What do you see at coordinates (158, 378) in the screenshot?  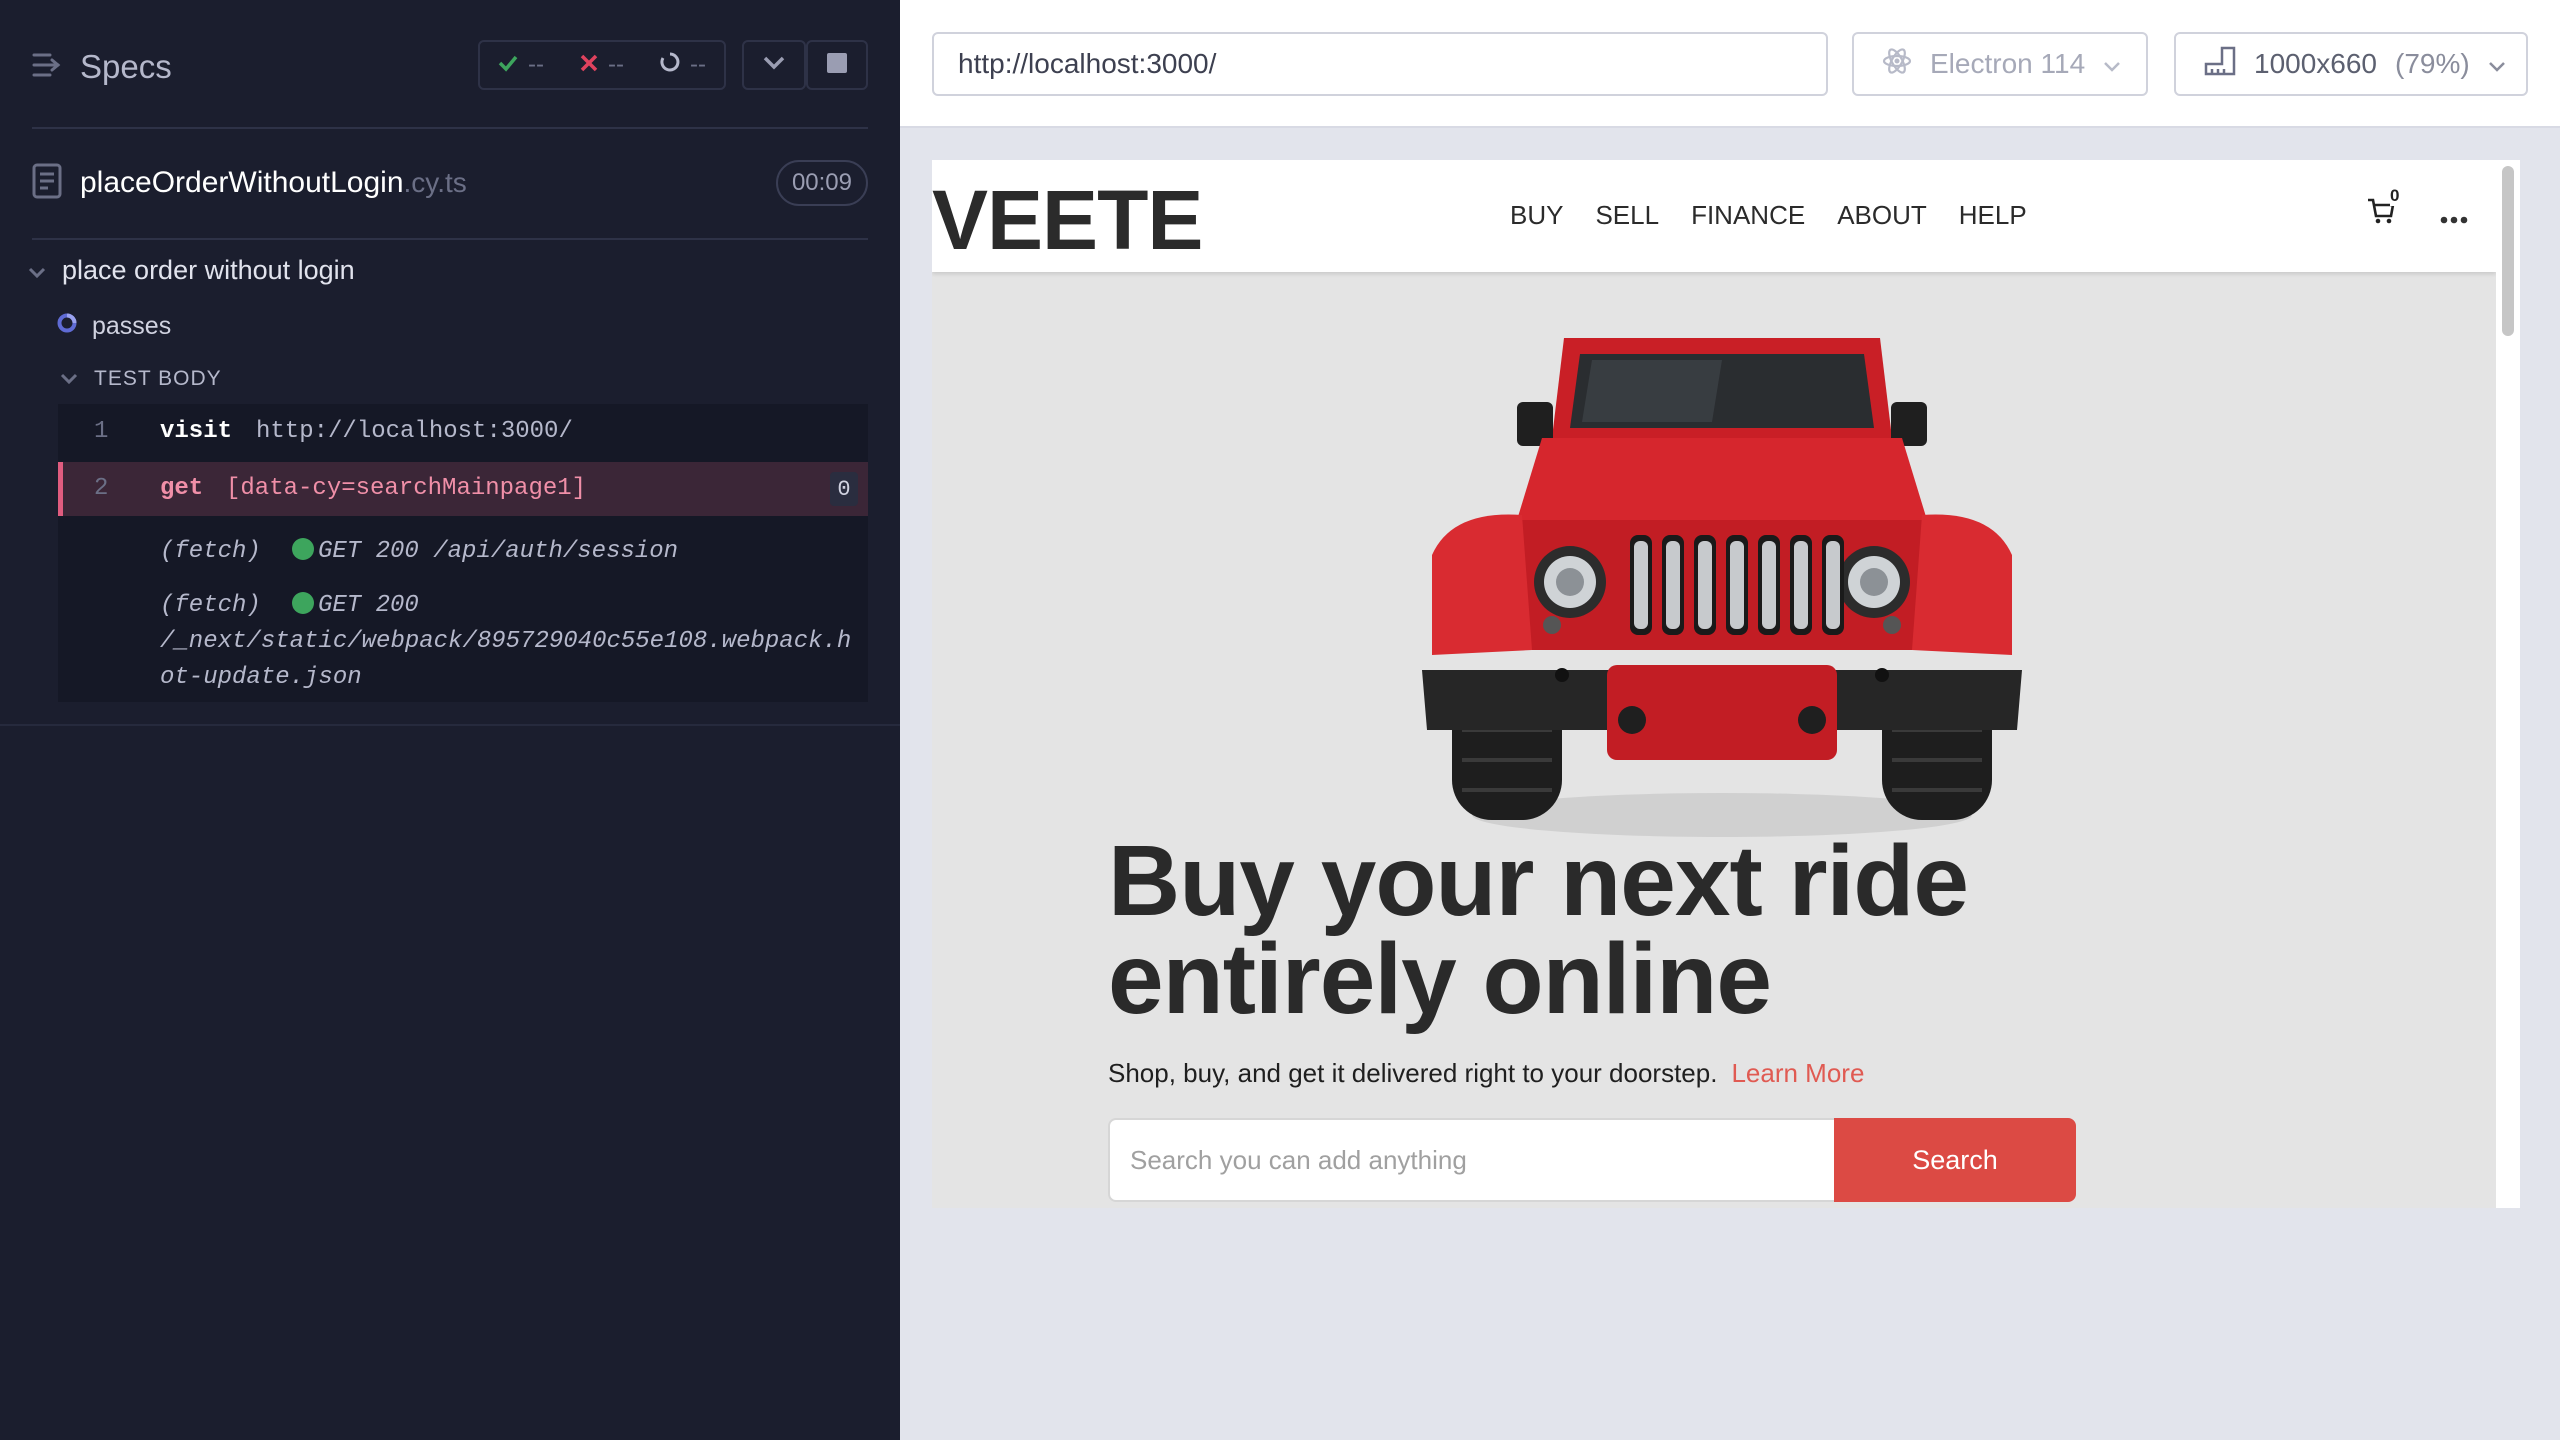 I see `hook-label: TEST BODY` at bounding box center [158, 378].